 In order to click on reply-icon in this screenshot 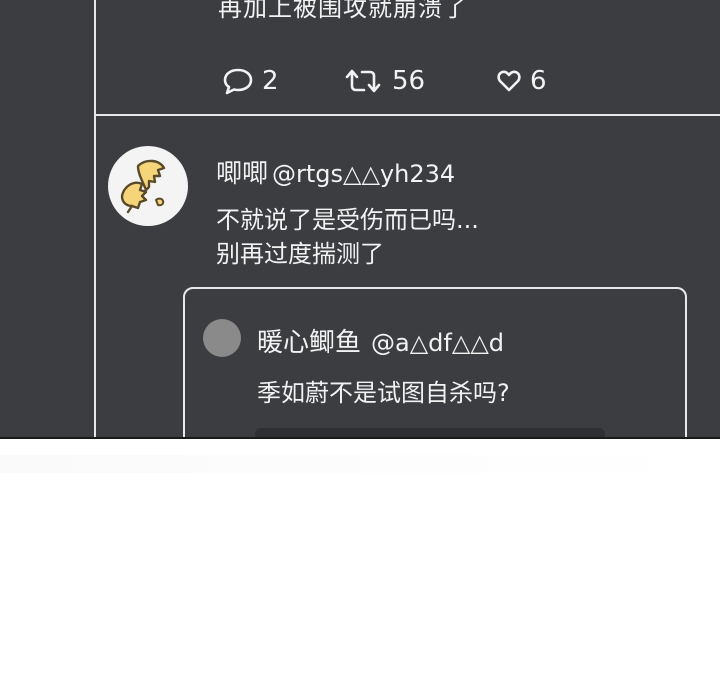, I will do `click(238, 81)`.